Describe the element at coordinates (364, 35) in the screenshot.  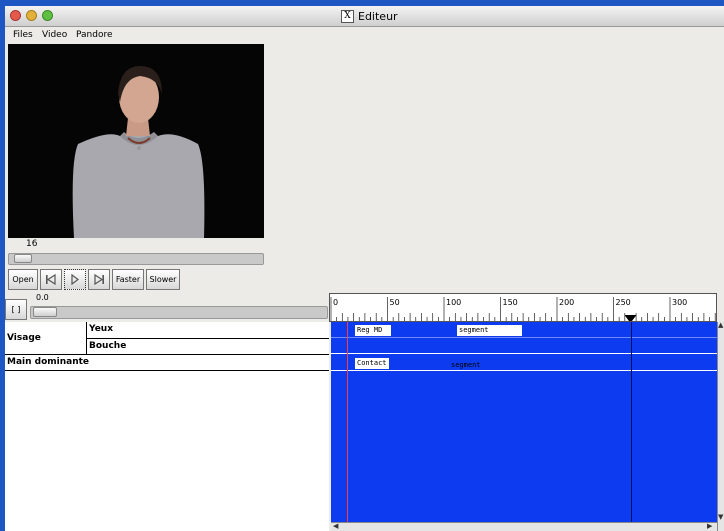
I see `menu-bar: Files Video Pandore` at that location.